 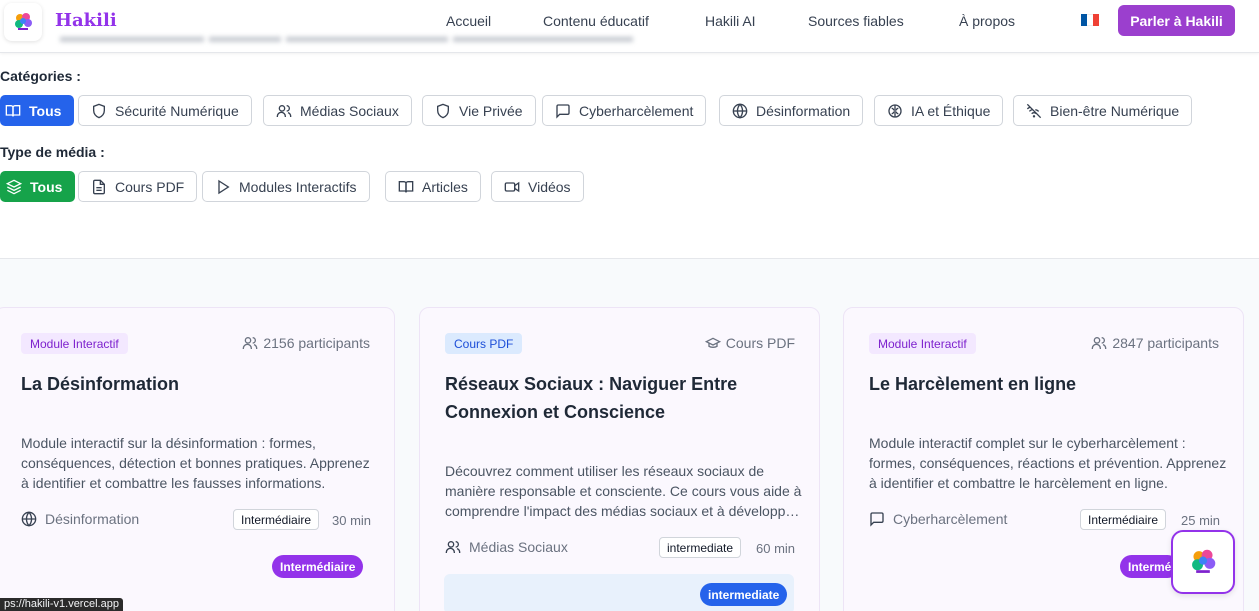 I want to click on category-chip-securite-numerique: Sécurité Numérique, so click(x=165, y=110).